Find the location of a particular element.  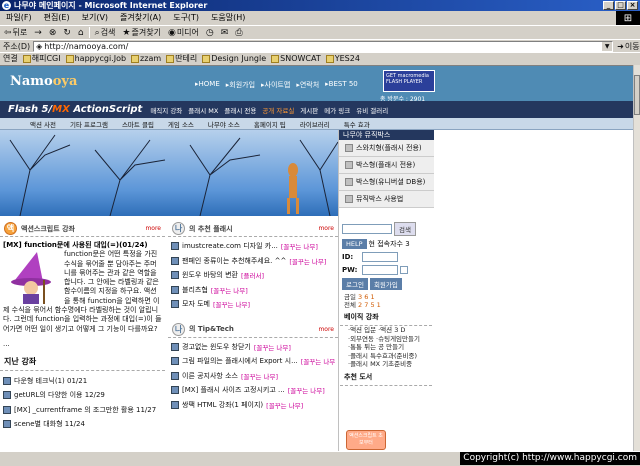

nav2-item-active: 공개 자료실 is located at coordinates (278, 110).